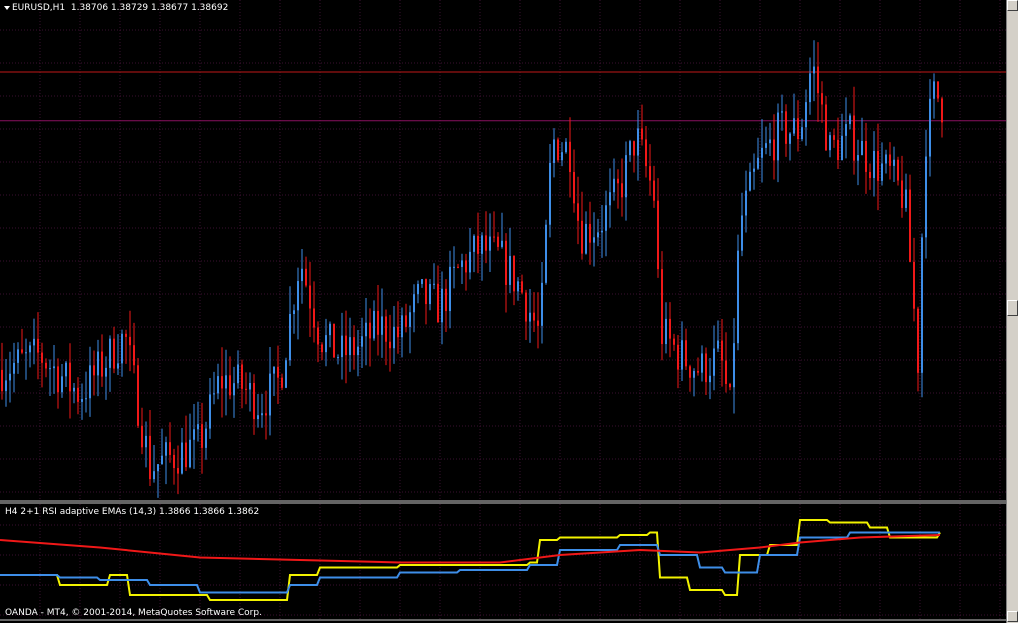 Image resolution: width=1018 pixels, height=623 pixels. What do you see at coordinates (1012, 616) in the screenshot?
I see `scroll-down-button` at bounding box center [1012, 616].